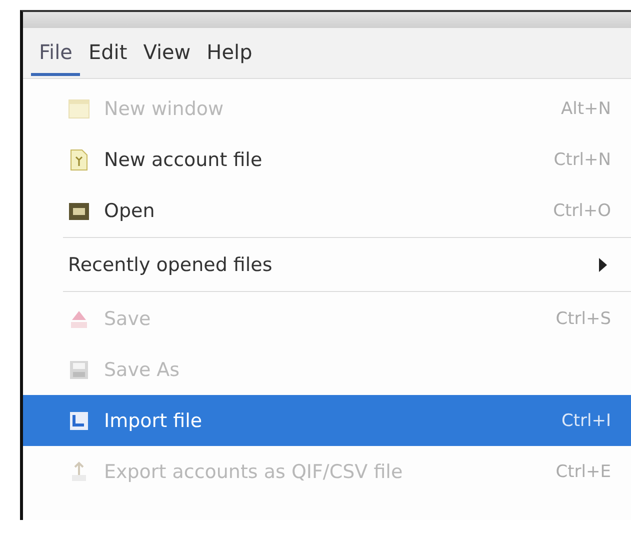 The width and height of the screenshot is (631, 533). Describe the element at coordinates (327, 420) in the screenshot. I see `menu-item: Import file Ctrl+I` at that location.